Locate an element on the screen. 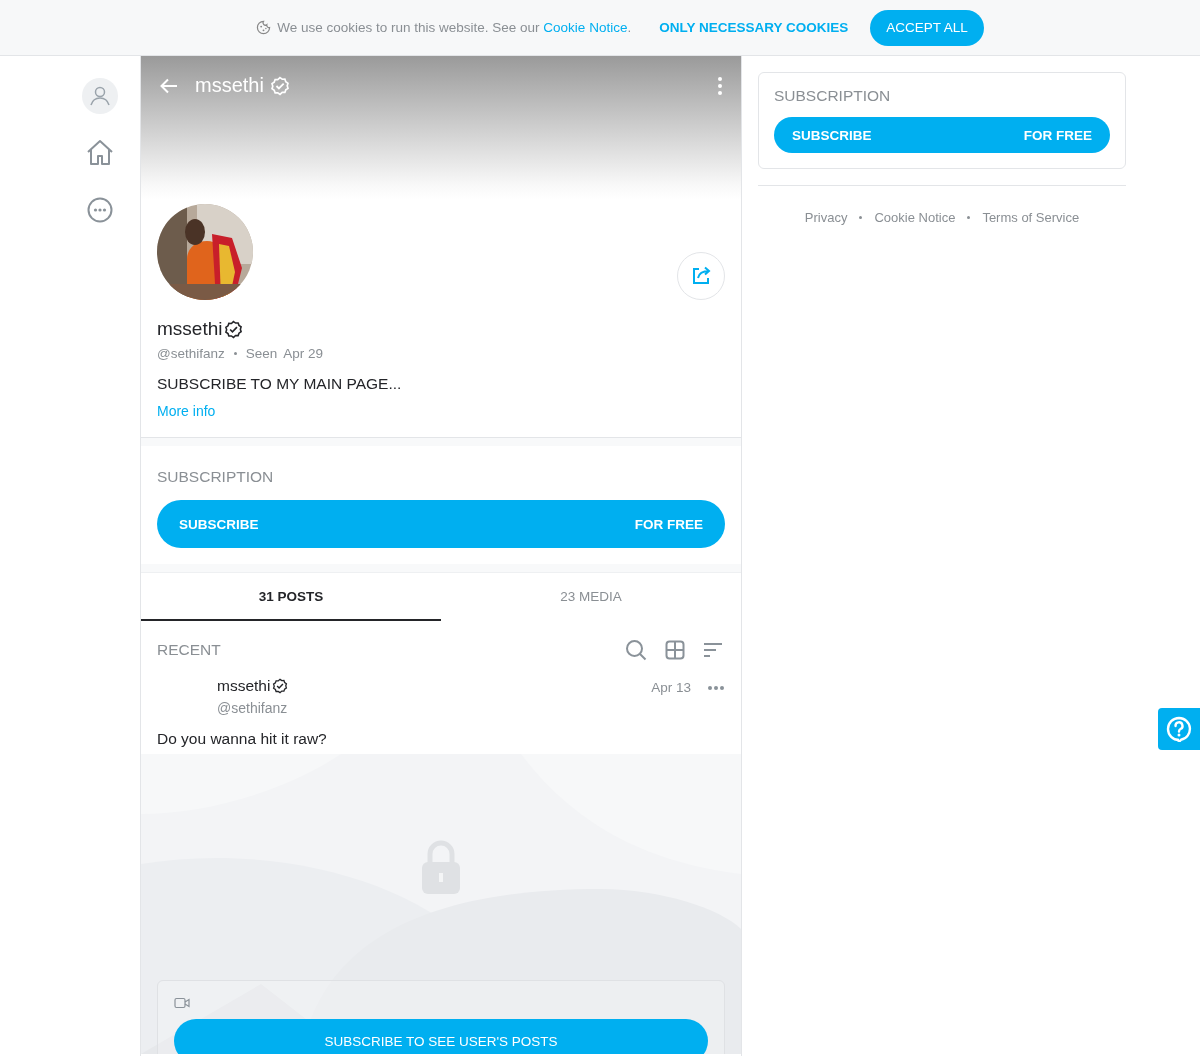 The height and width of the screenshot is (1057, 1200). more-vertical-icon is located at coordinates (720, 85).